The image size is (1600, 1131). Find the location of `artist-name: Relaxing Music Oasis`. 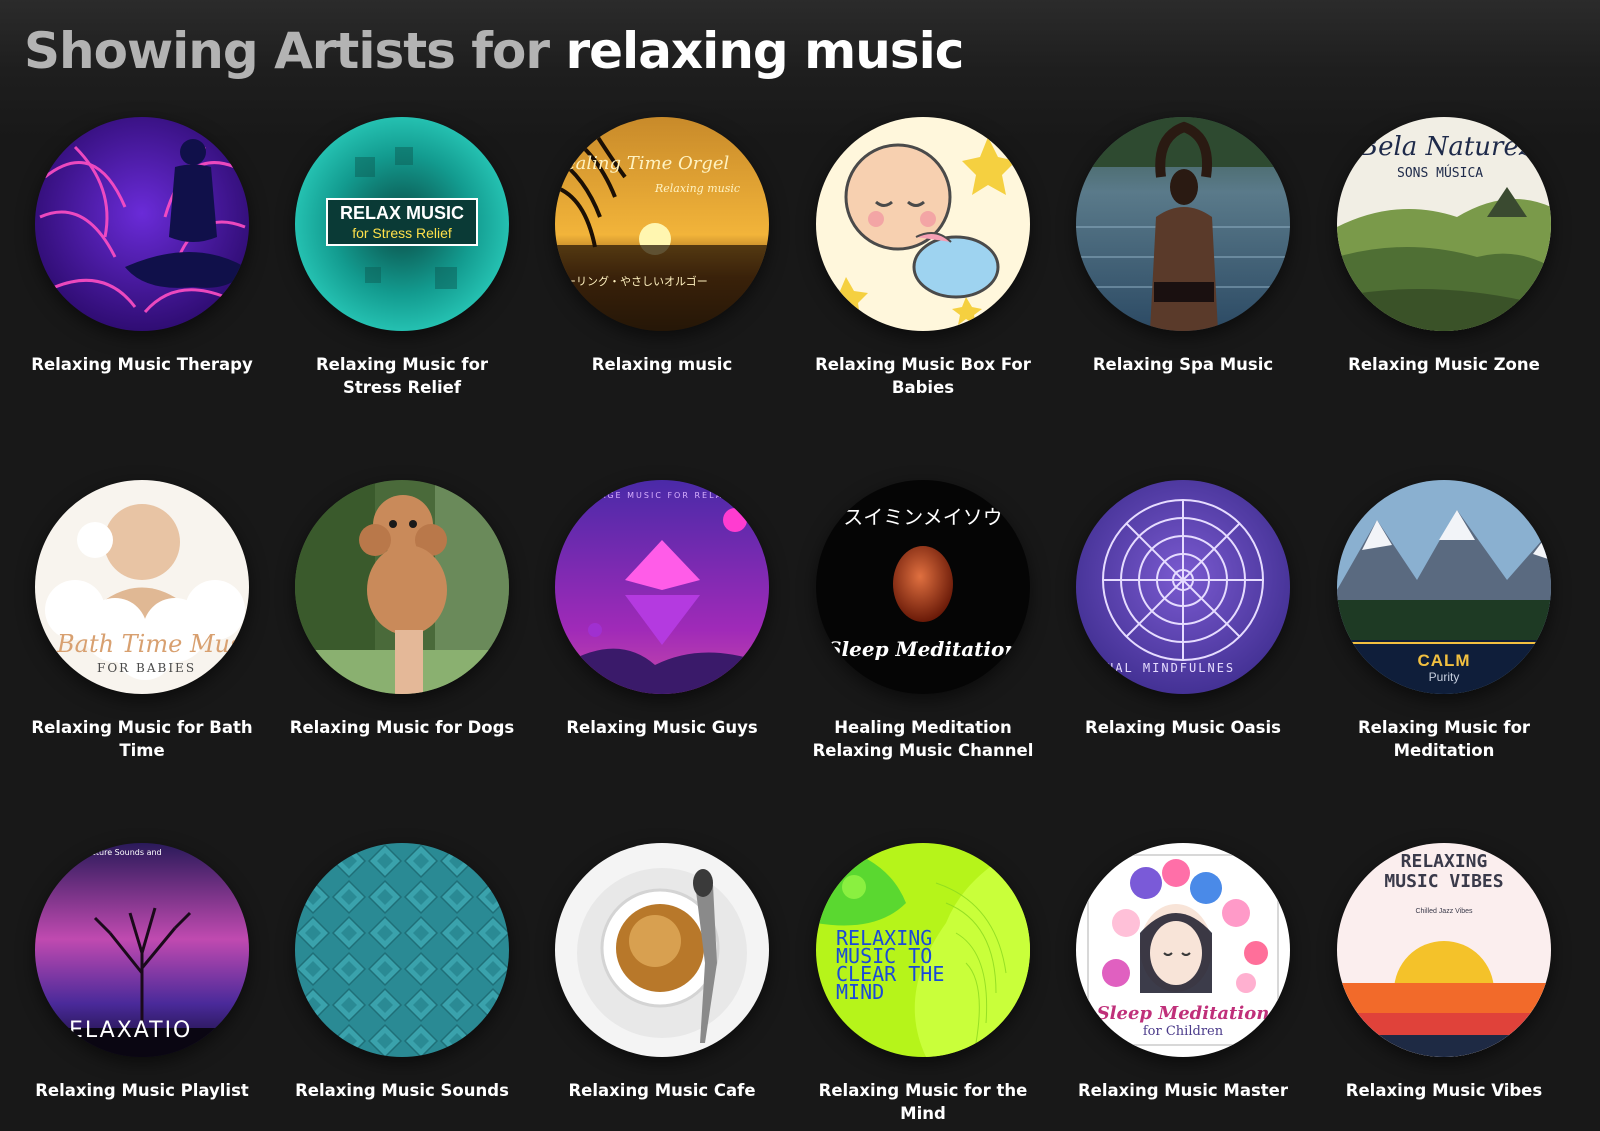

artist-name: Relaxing Music Oasis is located at coordinates (1183, 727).